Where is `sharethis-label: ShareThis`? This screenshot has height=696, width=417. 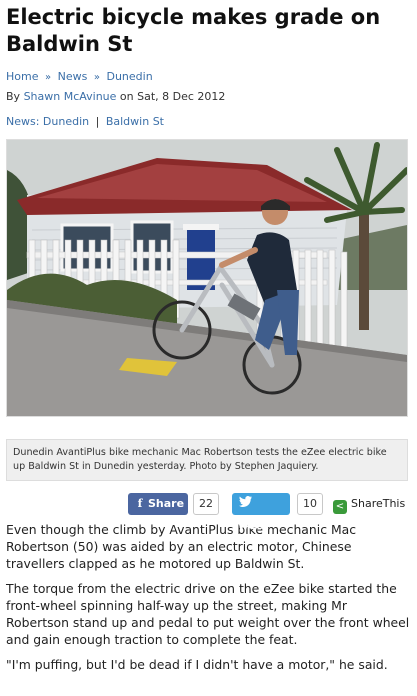
sharethis-label: ShareThis is located at coordinates (378, 503).